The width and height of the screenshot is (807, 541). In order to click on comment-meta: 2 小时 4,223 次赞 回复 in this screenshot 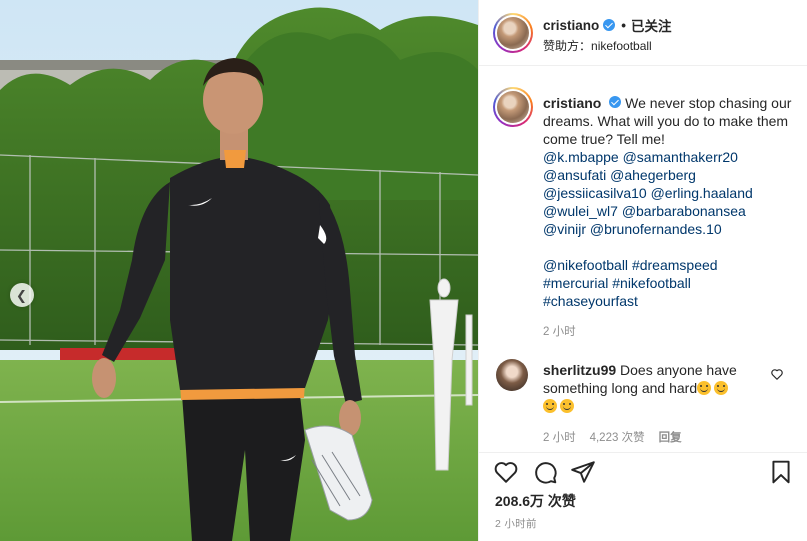, I will do `click(612, 437)`.